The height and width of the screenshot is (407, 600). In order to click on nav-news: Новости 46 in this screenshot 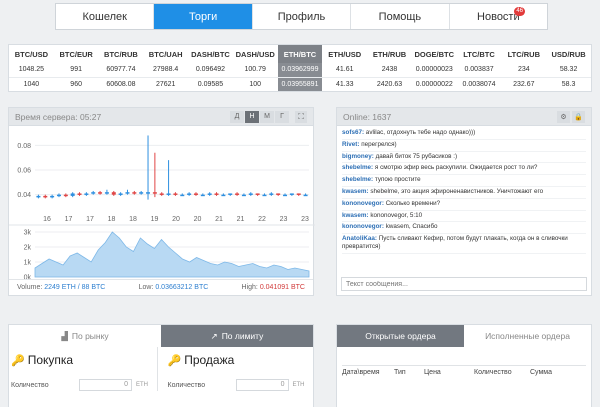, I will do `click(498, 16)`.